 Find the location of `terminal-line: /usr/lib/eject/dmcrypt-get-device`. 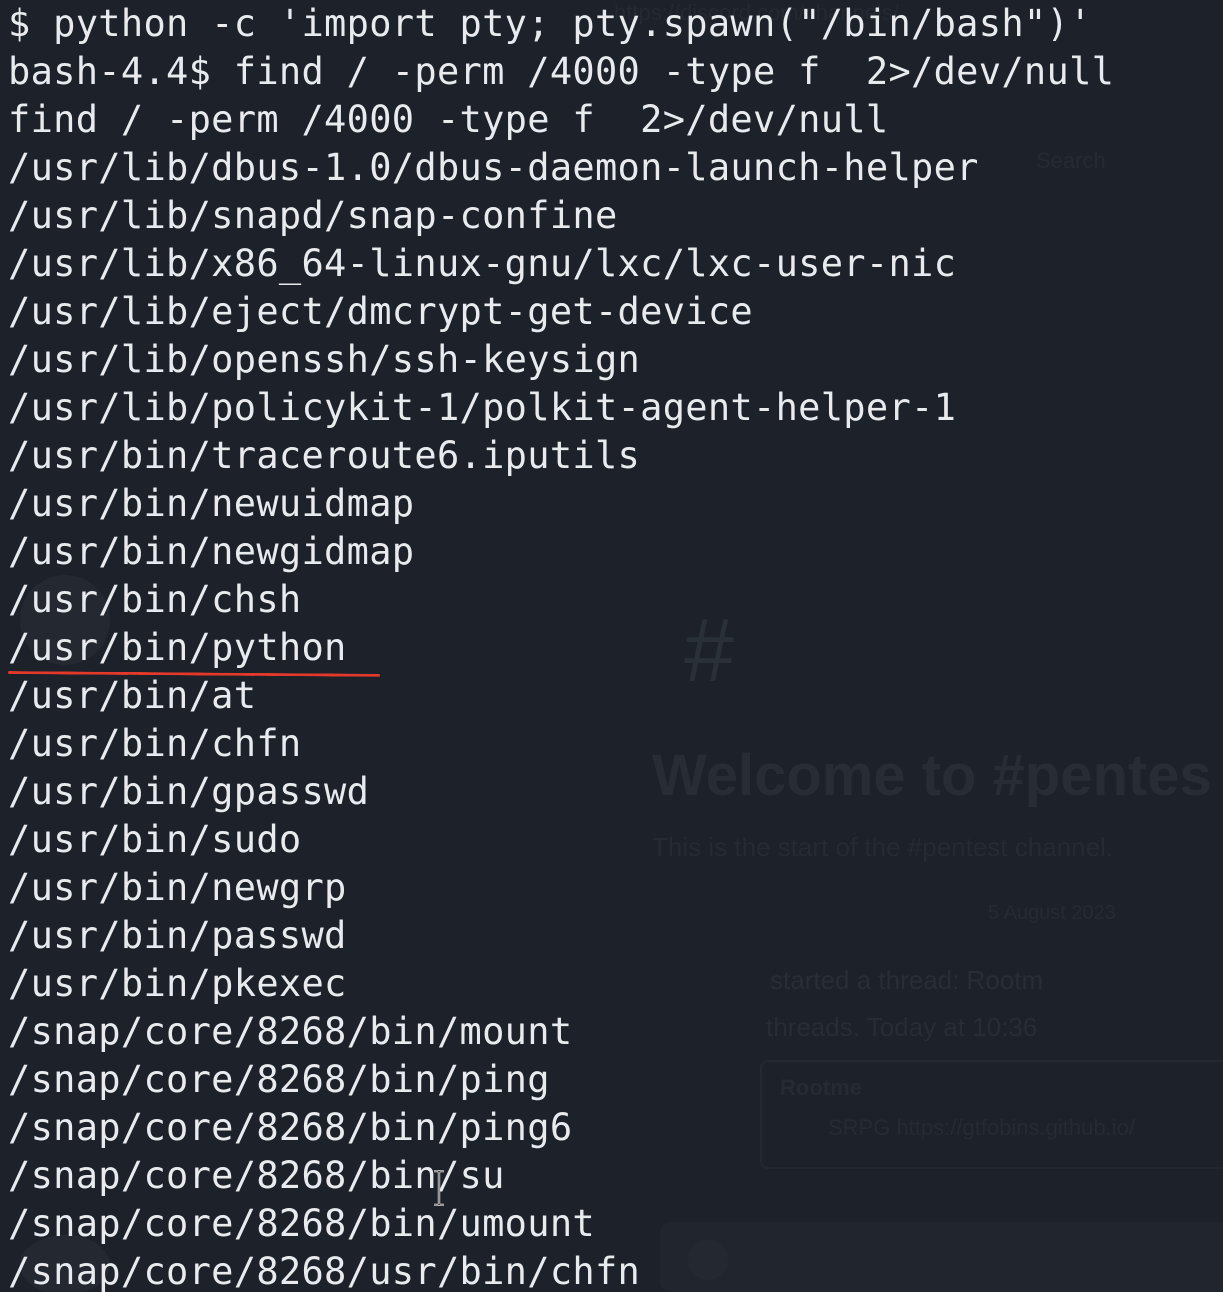

terminal-line: /usr/lib/eject/dmcrypt-get-device is located at coordinates (381, 311).